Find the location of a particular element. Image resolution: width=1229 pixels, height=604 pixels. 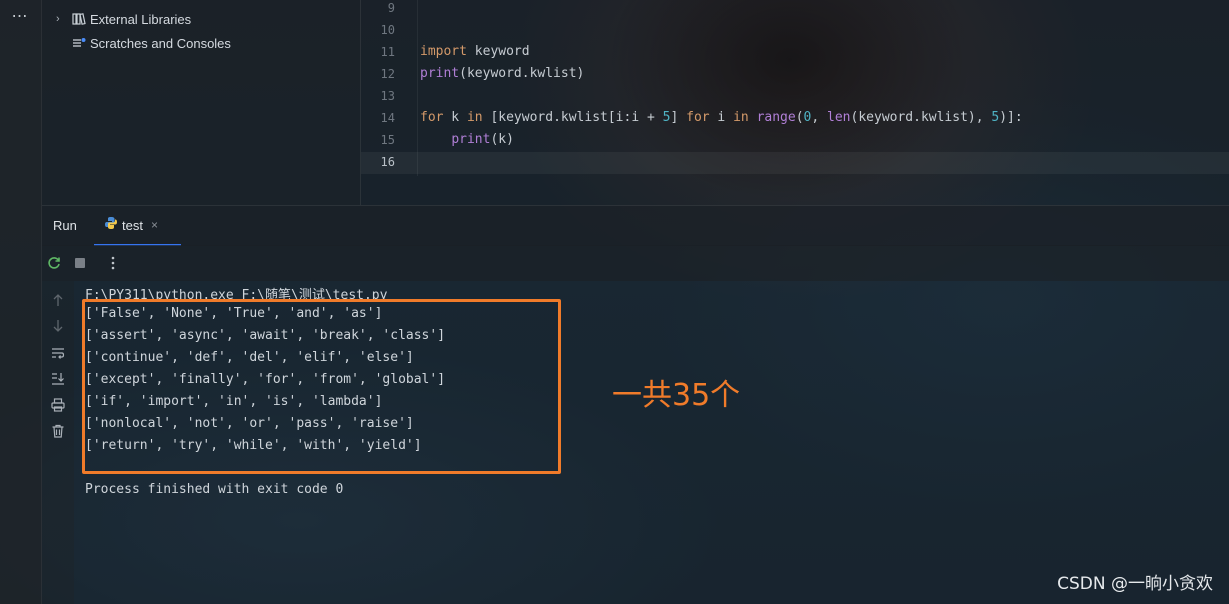

code-text: i is located at coordinates (721, 117).